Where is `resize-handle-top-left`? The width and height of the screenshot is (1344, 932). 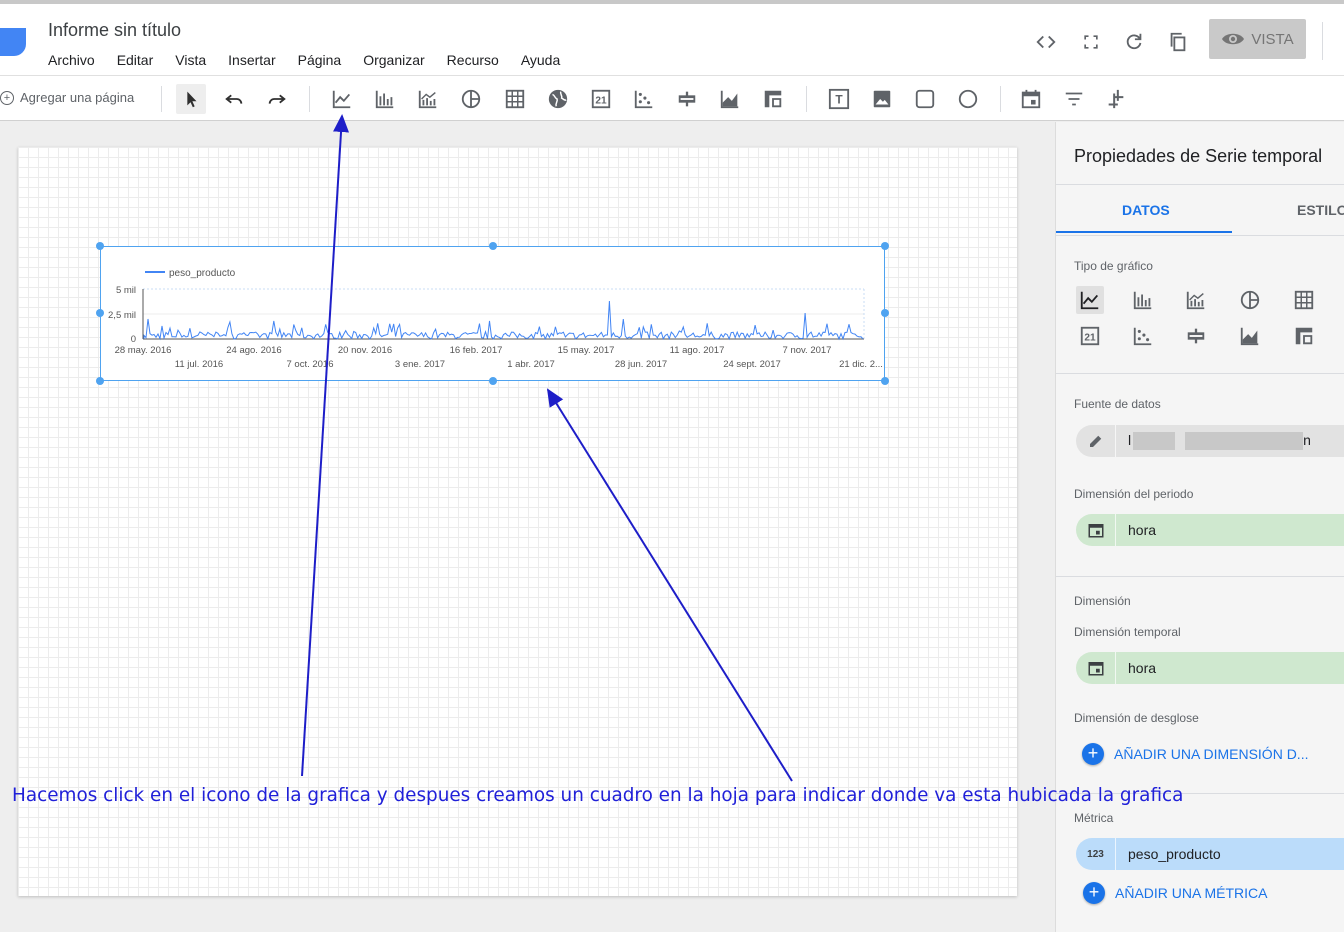 resize-handle-top-left is located at coordinates (100, 246).